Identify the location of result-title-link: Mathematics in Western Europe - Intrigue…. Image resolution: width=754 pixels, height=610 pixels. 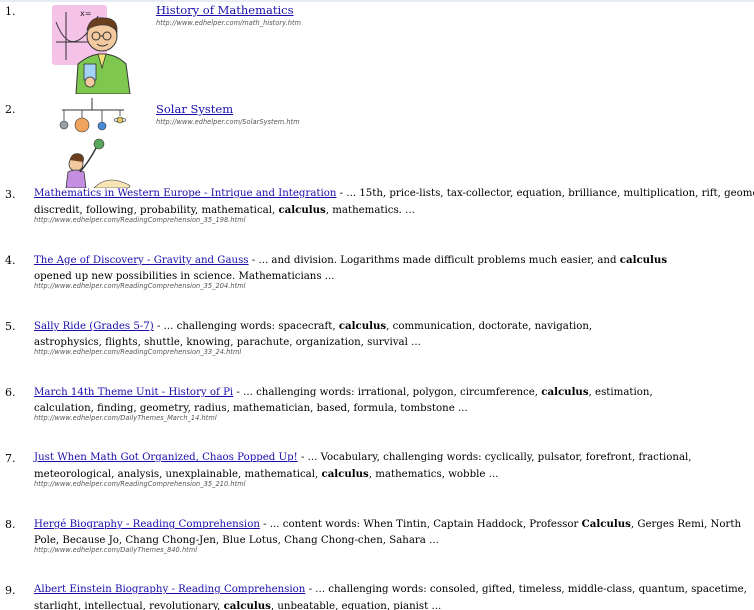
(185, 193).